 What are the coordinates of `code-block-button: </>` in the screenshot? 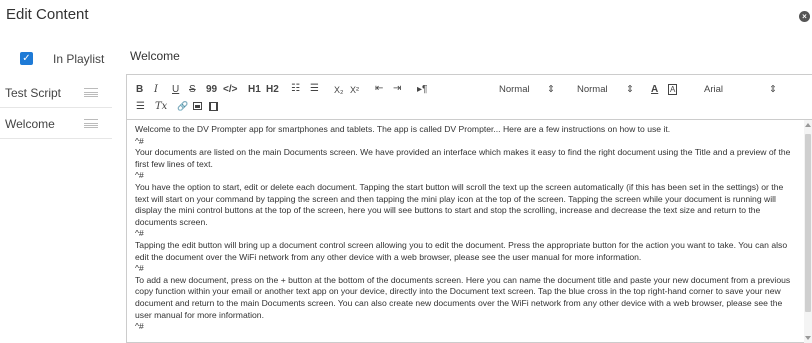 It's located at (230, 90).